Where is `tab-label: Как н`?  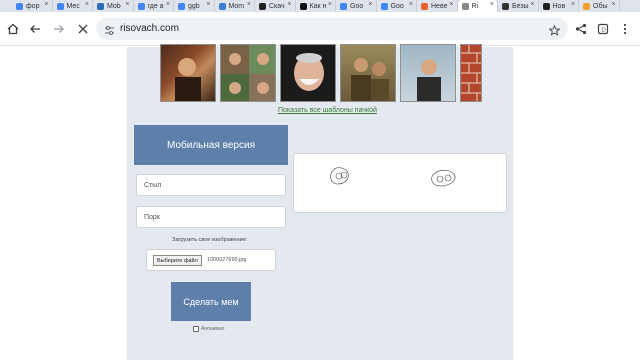
tab-label: Как н is located at coordinates (318, 6).